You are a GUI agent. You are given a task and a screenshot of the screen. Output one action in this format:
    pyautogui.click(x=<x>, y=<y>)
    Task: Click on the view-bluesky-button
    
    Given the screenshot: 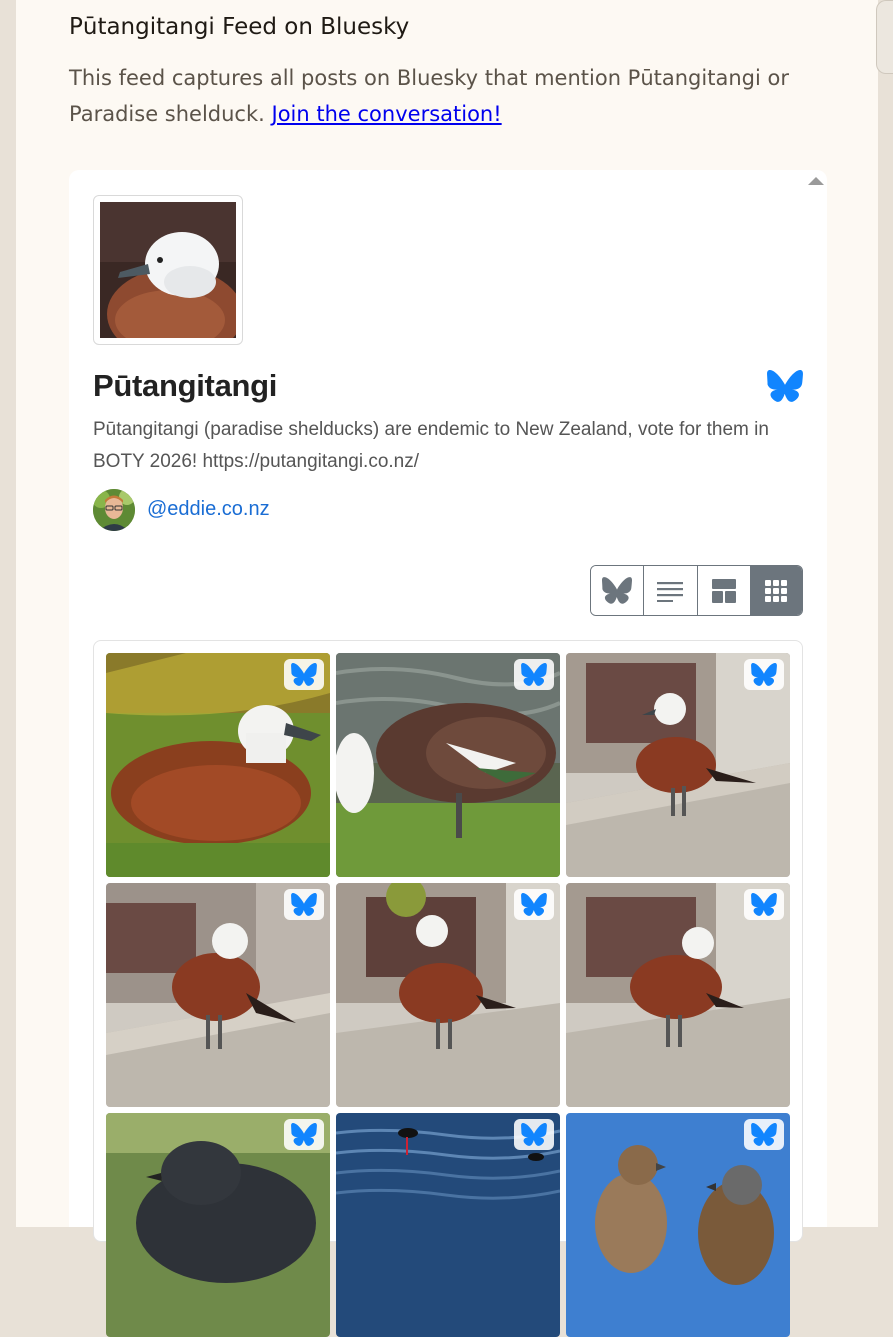 What is the action you would take?
    pyautogui.click(x=618, y=590)
    